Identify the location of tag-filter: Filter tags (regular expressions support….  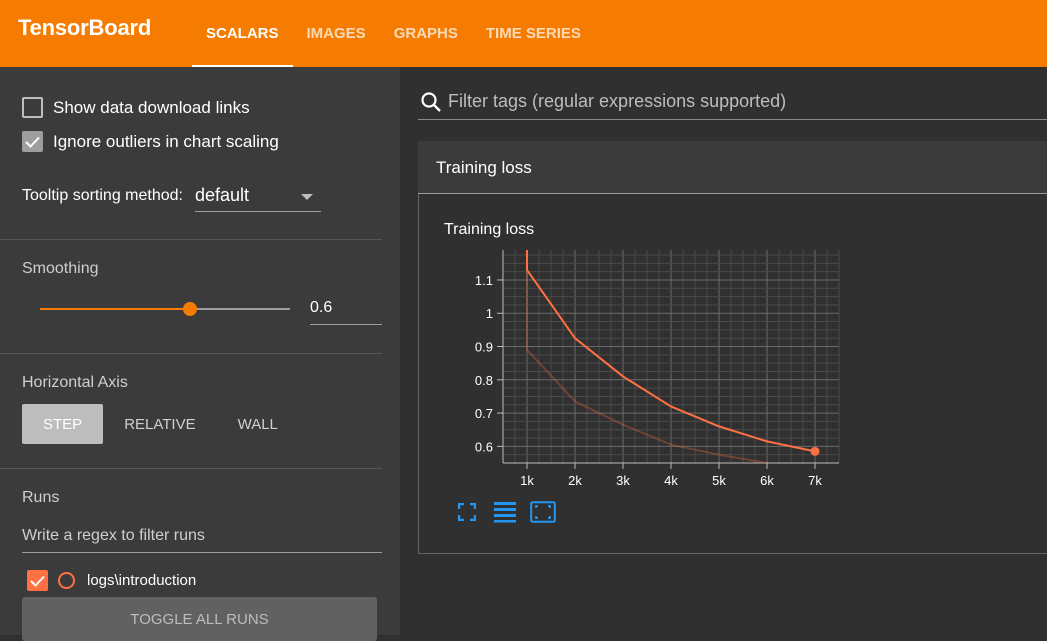
(732, 103).